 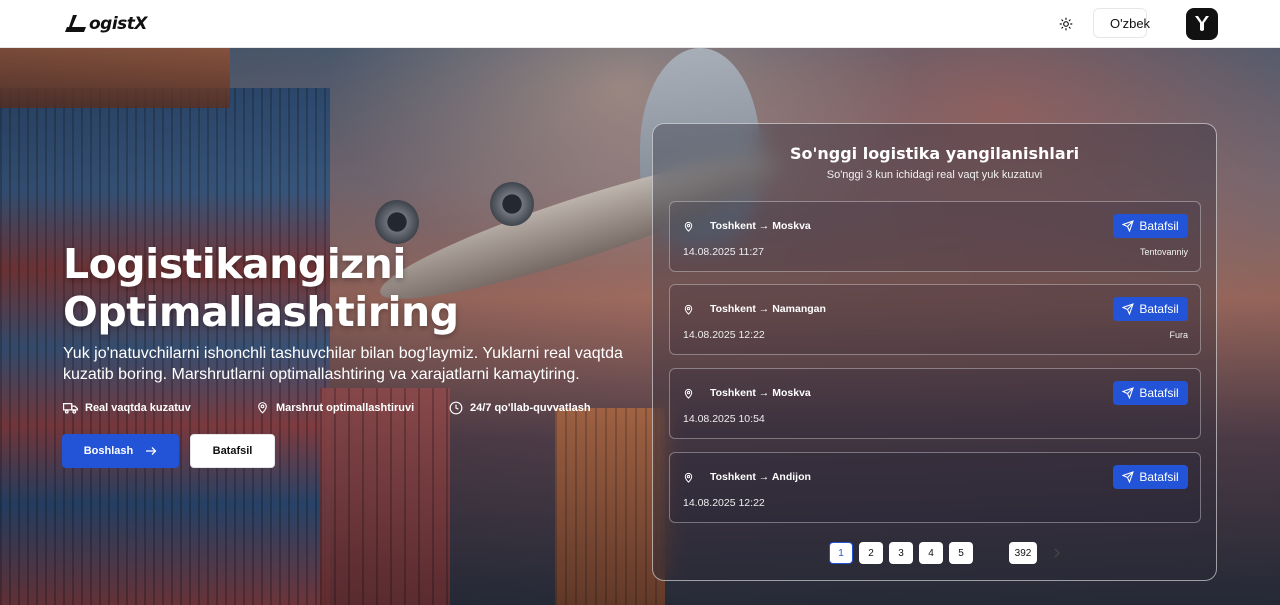 What do you see at coordinates (871, 553) in the screenshot?
I see `page-button-2: 2` at bounding box center [871, 553].